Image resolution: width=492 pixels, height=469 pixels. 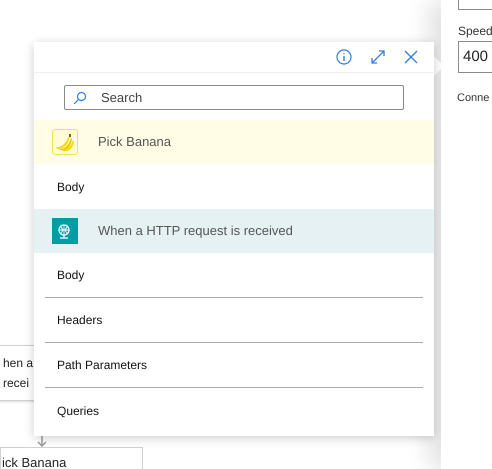 I want to click on speed-field: 400, so click(x=475, y=57).